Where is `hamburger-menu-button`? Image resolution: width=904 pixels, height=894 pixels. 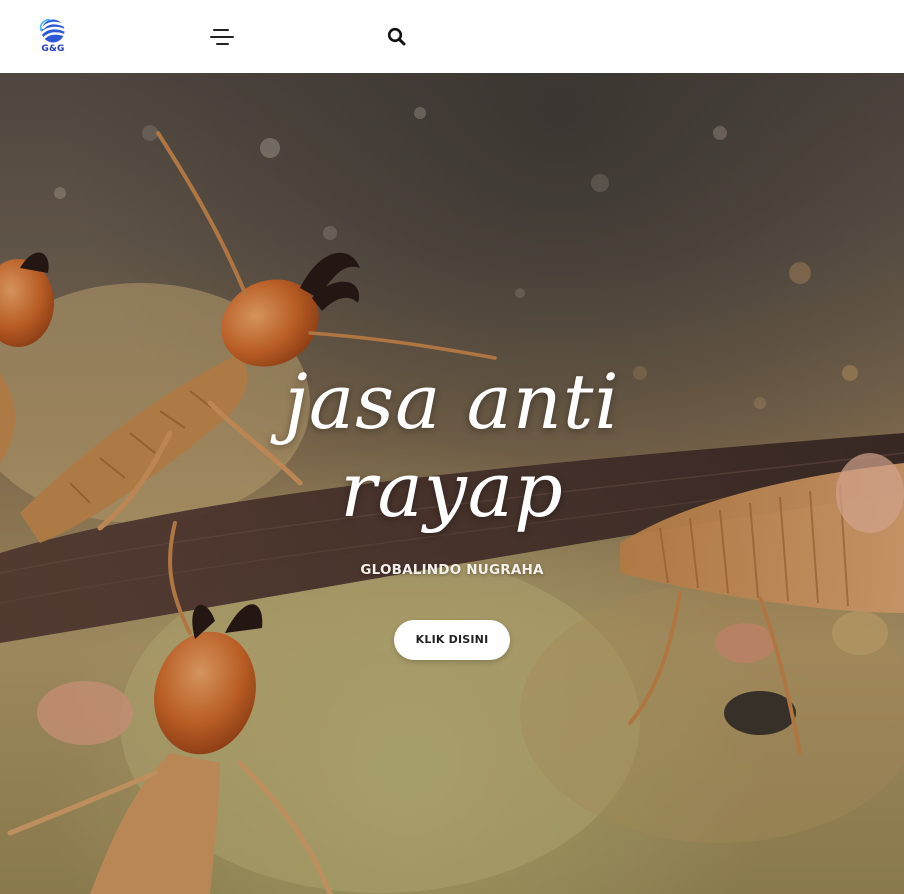
hamburger-menu-button is located at coordinates (222, 37).